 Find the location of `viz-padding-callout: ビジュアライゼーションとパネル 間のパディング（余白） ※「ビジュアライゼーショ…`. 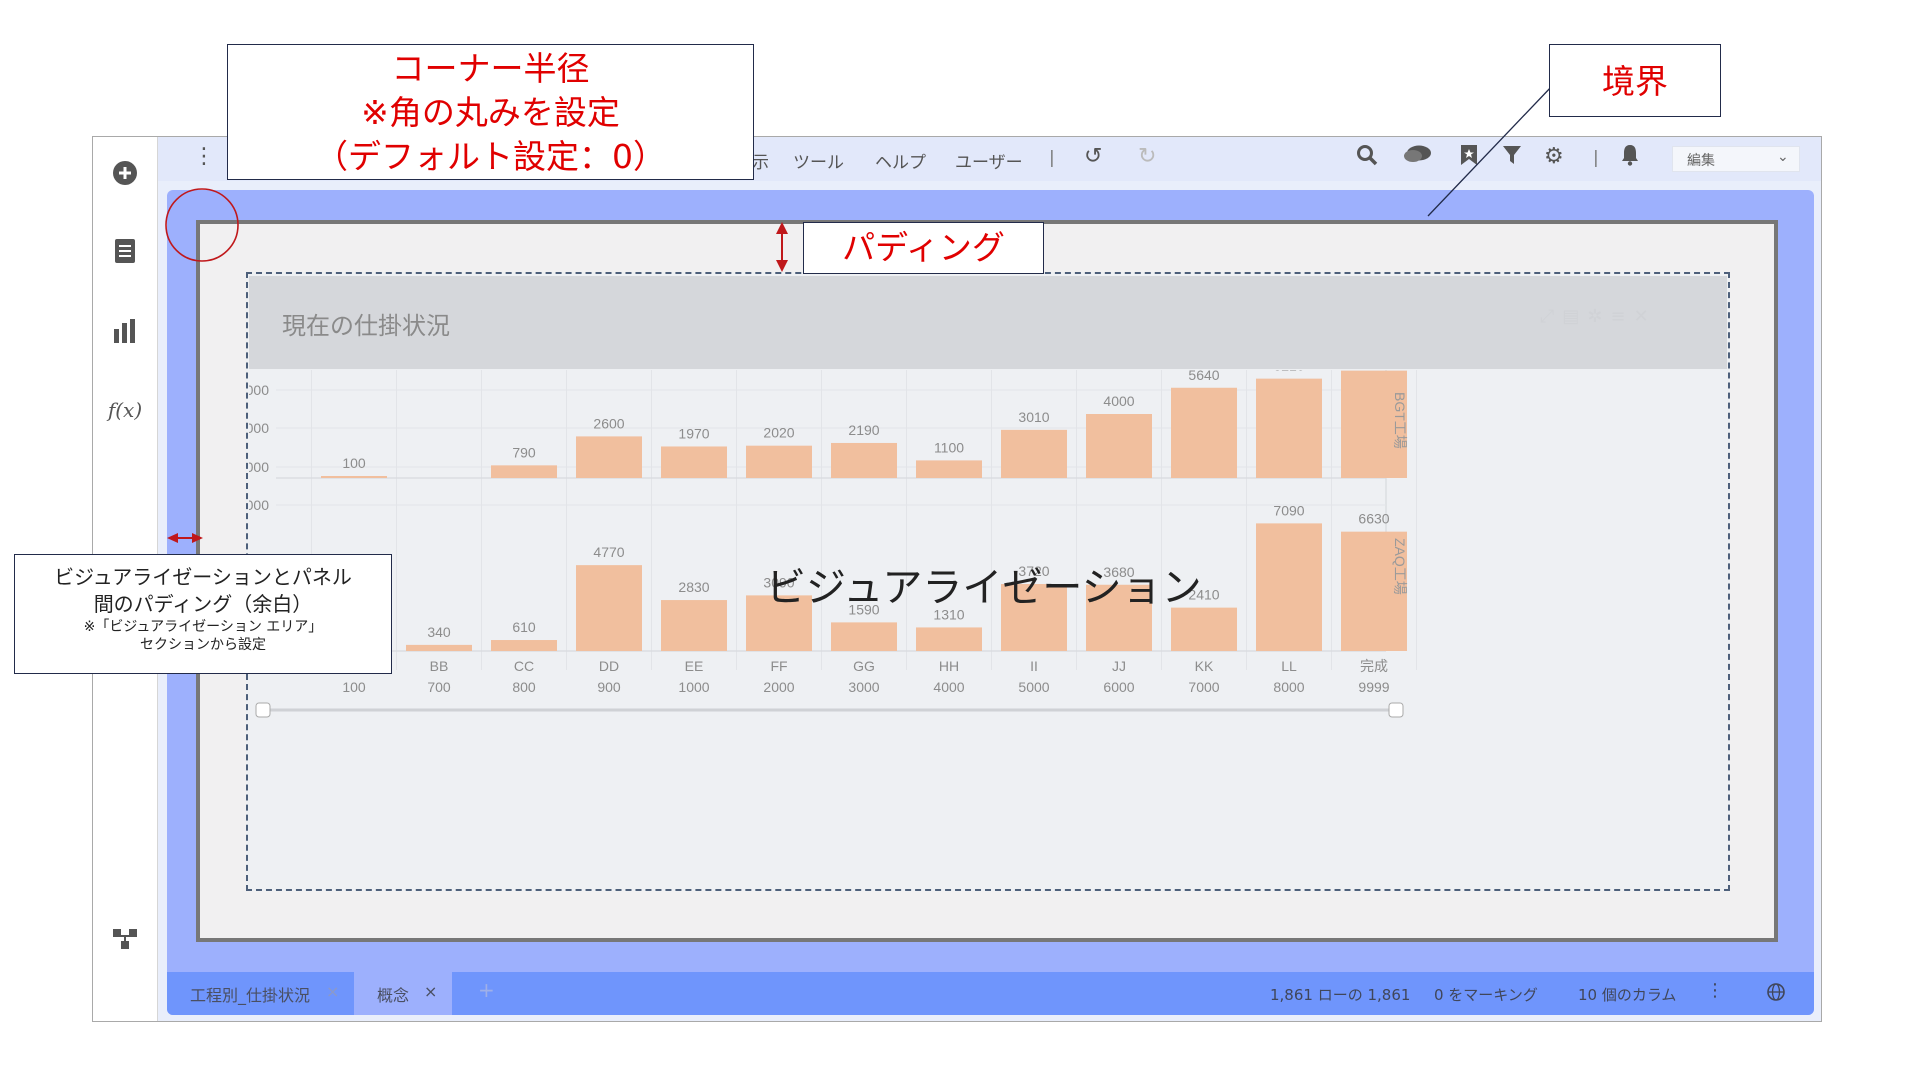

viz-padding-callout: ビジュアライゼーションとパネル 間のパディング（余白） ※「ビジュアライゼーショ… is located at coordinates (203, 614).